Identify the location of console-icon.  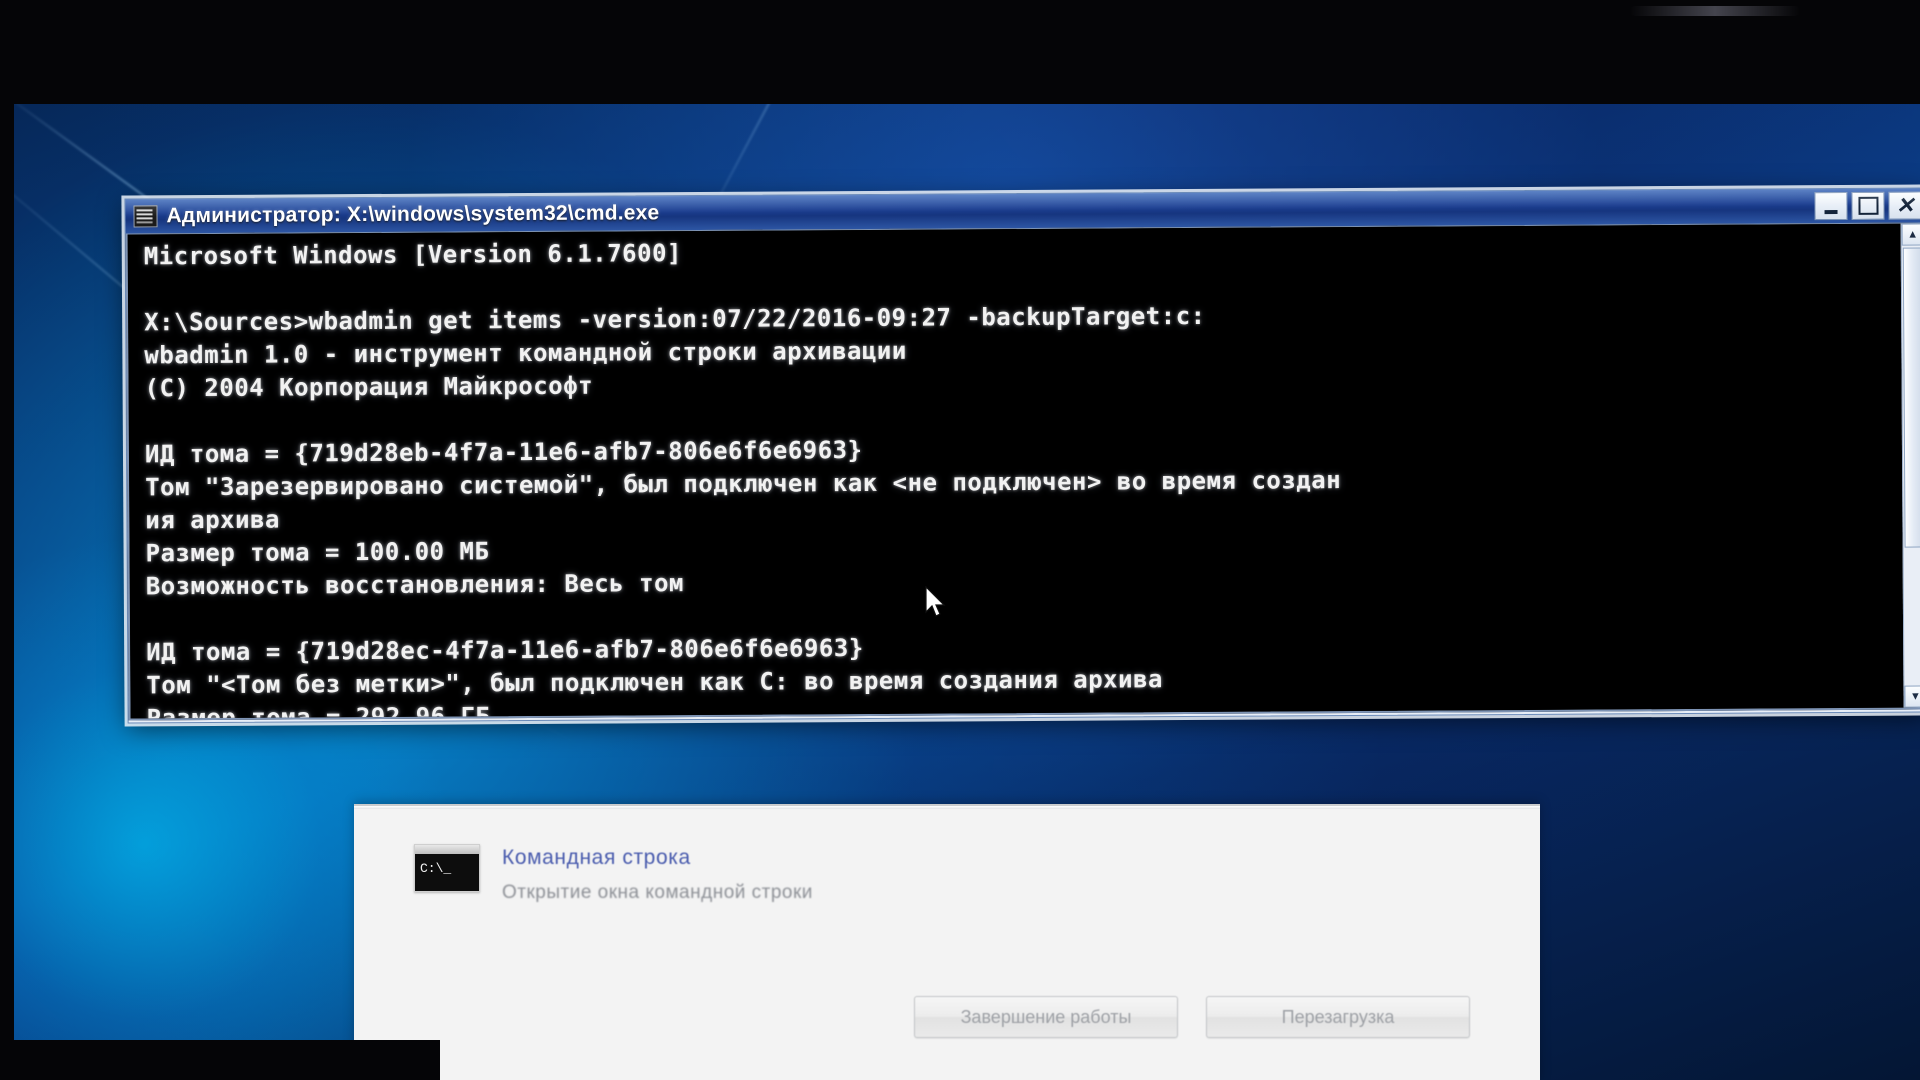
(145, 216).